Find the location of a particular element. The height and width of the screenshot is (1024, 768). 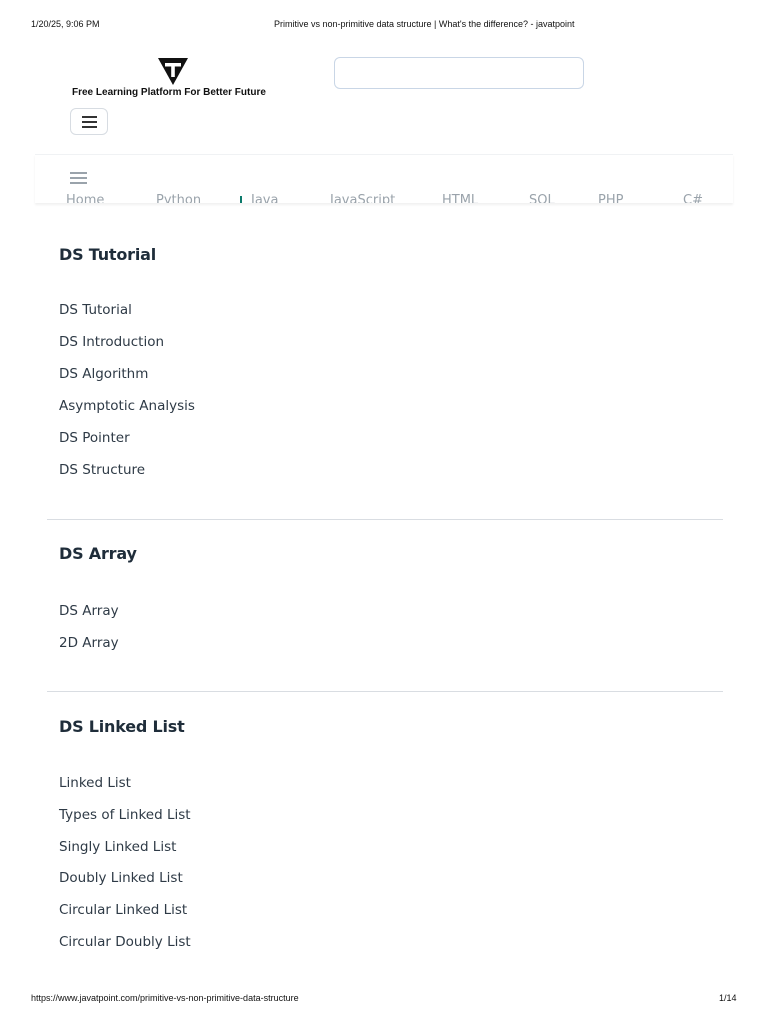

menu-toggle-button is located at coordinates (89, 121).